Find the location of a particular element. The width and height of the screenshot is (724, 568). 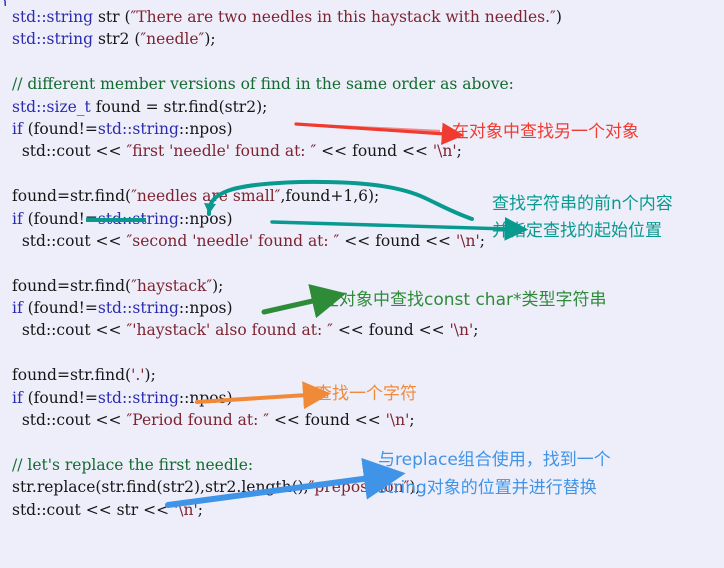

orange-arrow is located at coordinates (263, 395).